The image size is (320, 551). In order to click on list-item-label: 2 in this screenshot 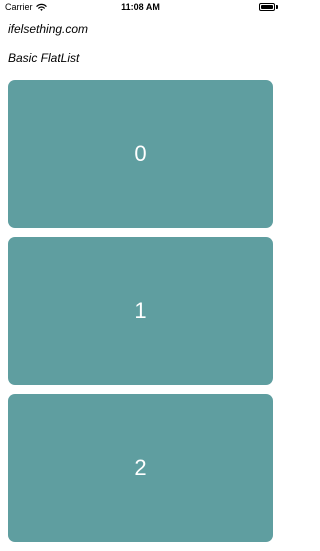, I will do `click(140, 467)`.